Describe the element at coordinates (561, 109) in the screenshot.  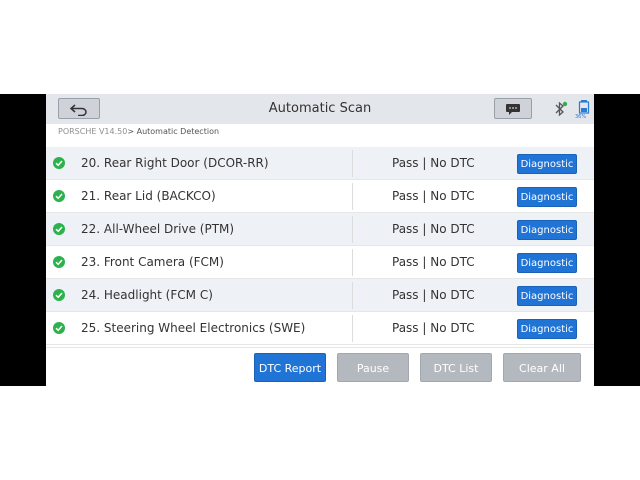
I see `bluetooth-icon` at that location.